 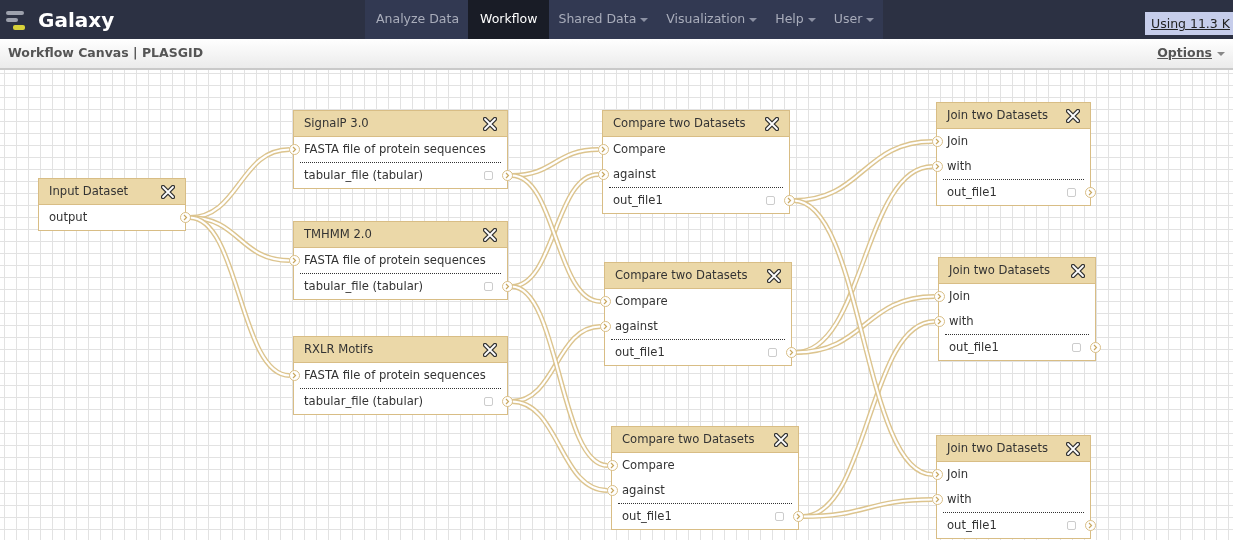 What do you see at coordinates (418, 19) in the screenshot?
I see `menu-tab: Analyze Data` at bounding box center [418, 19].